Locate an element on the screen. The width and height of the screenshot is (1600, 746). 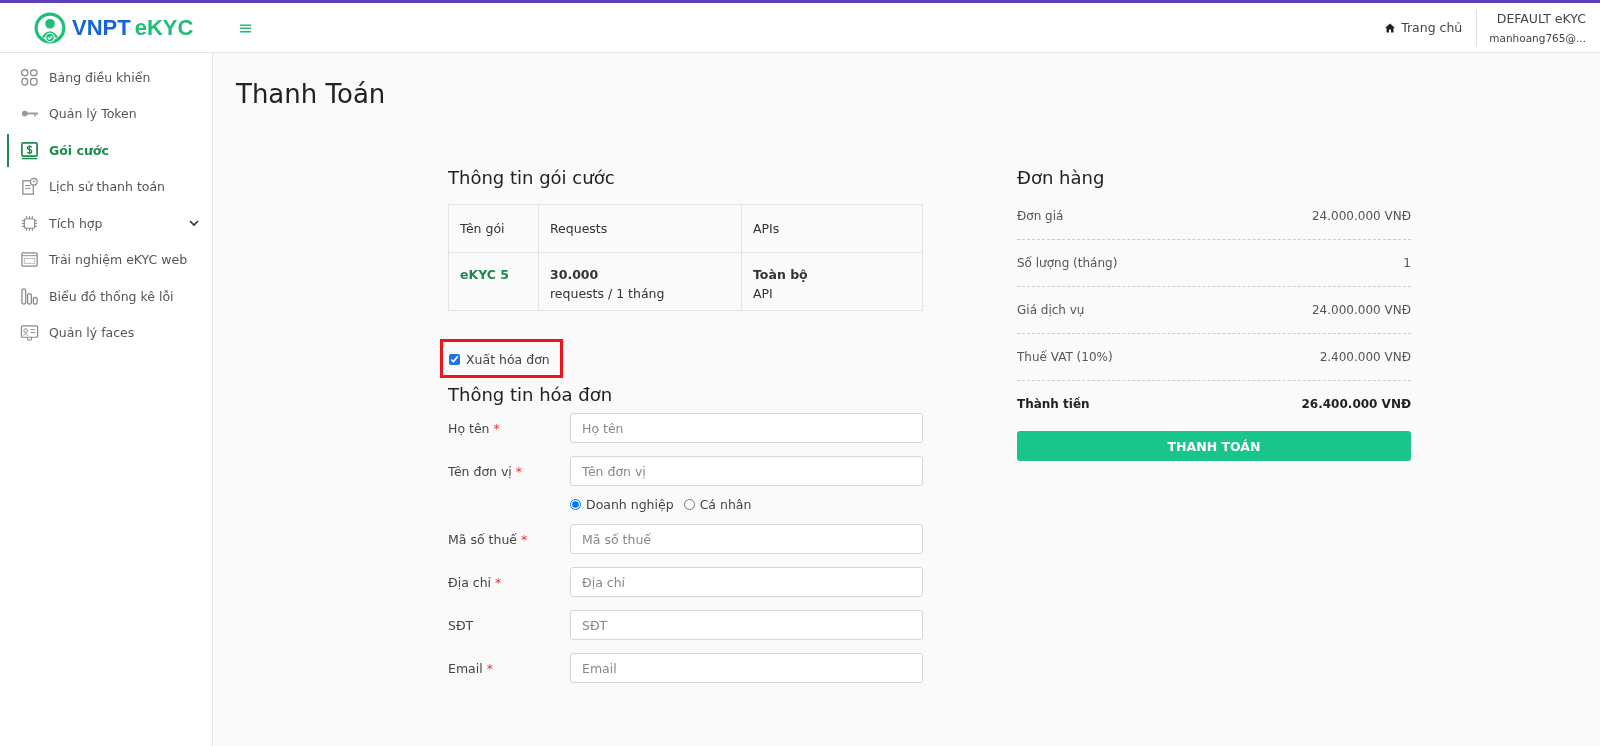
sdk-window-icon is located at coordinates (29, 260).